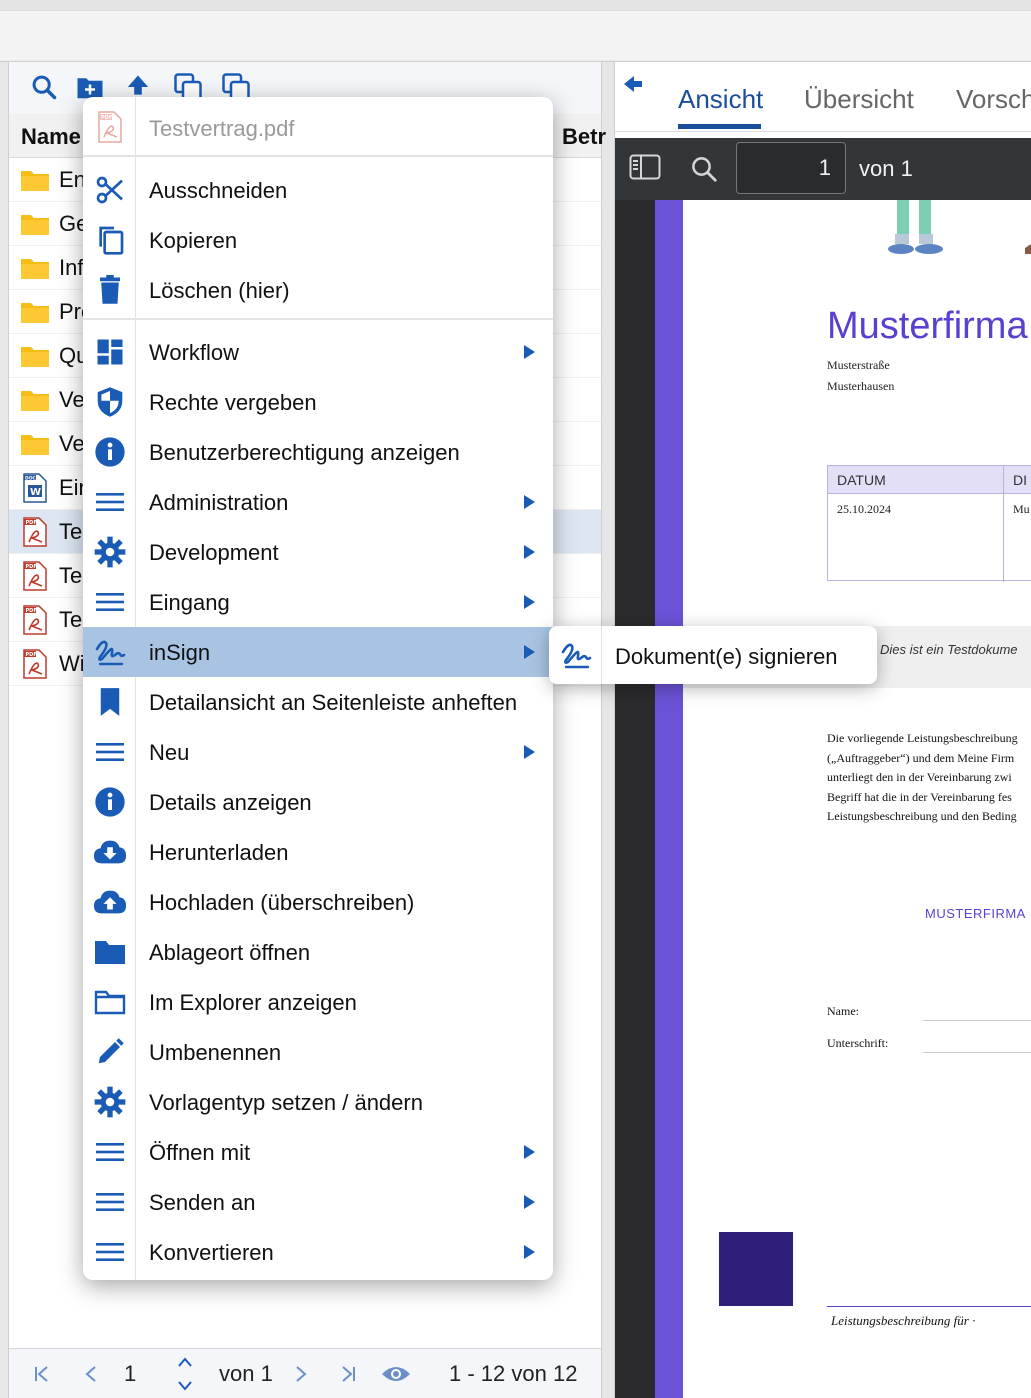 Image resolution: width=1031 pixels, height=1398 pixels. I want to click on menu-item-insign: inSign, so click(318, 652).